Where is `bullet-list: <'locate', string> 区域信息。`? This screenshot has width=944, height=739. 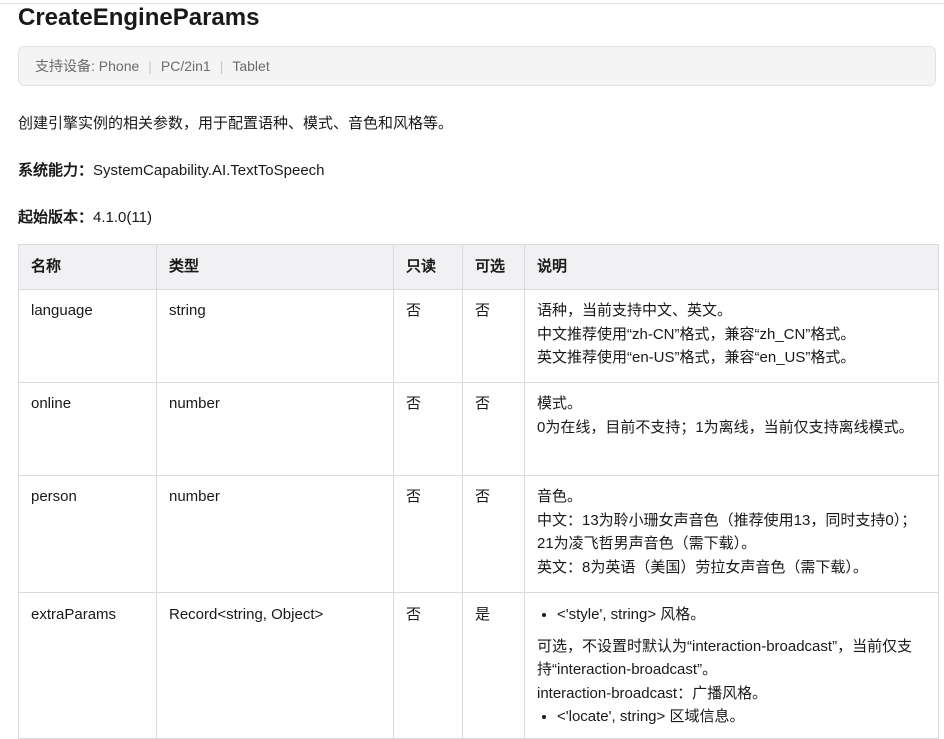
bullet-list: <'locate', string> 区域信息。 is located at coordinates (731, 717).